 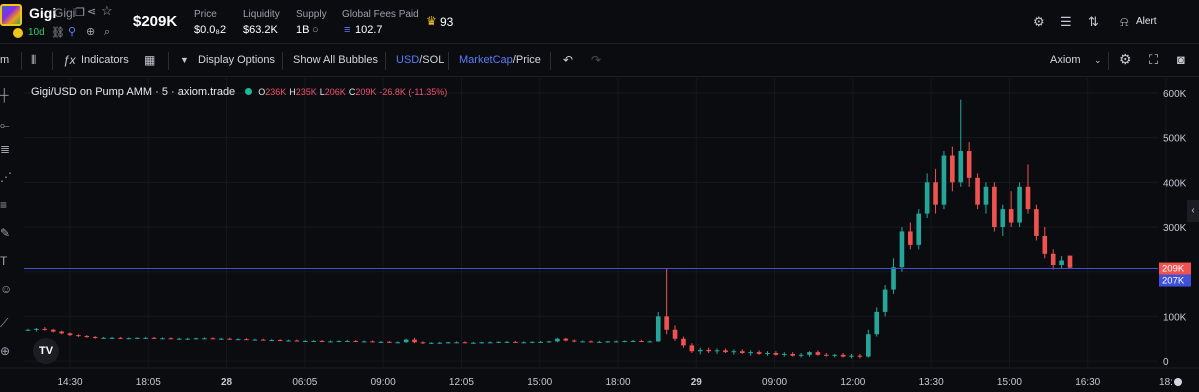 What do you see at coordinates (1178, 382) in the screenshot?
I see `axis-settings-icon` at bounding box center [1178, 382].